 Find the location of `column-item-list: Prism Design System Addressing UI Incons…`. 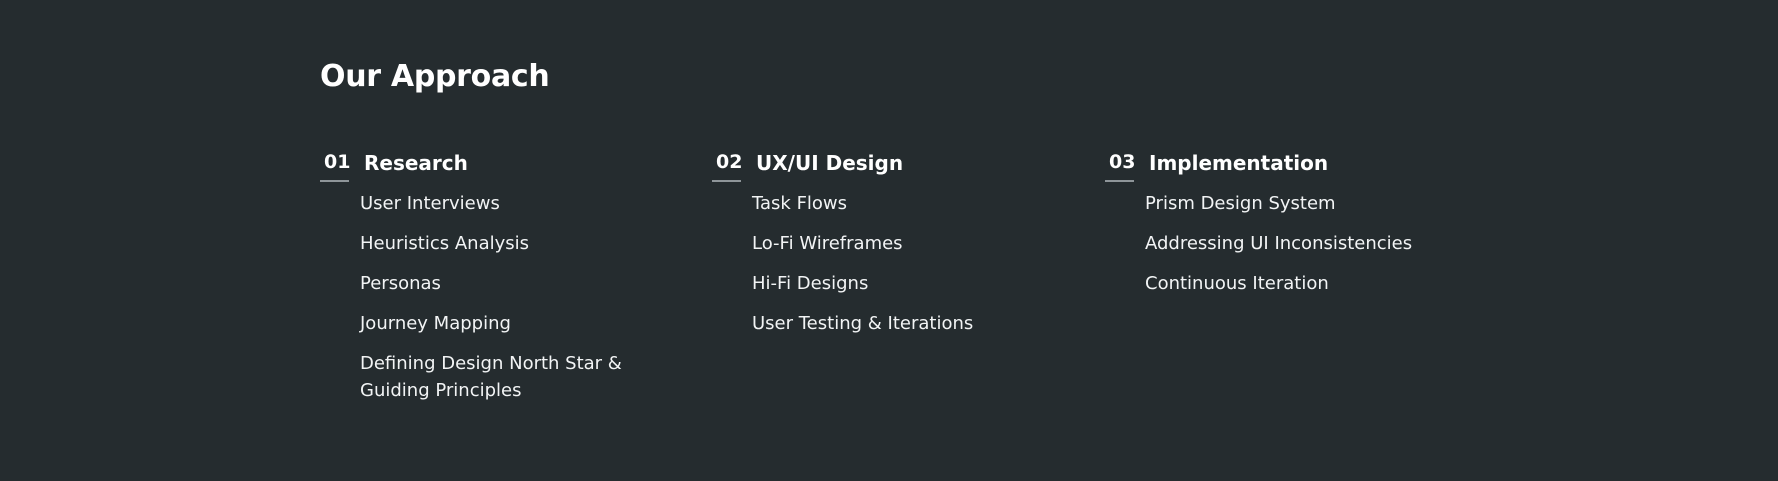

column-item-list: Prism Design System Addressing UI Incons… is located at coordinates (1290, 250).